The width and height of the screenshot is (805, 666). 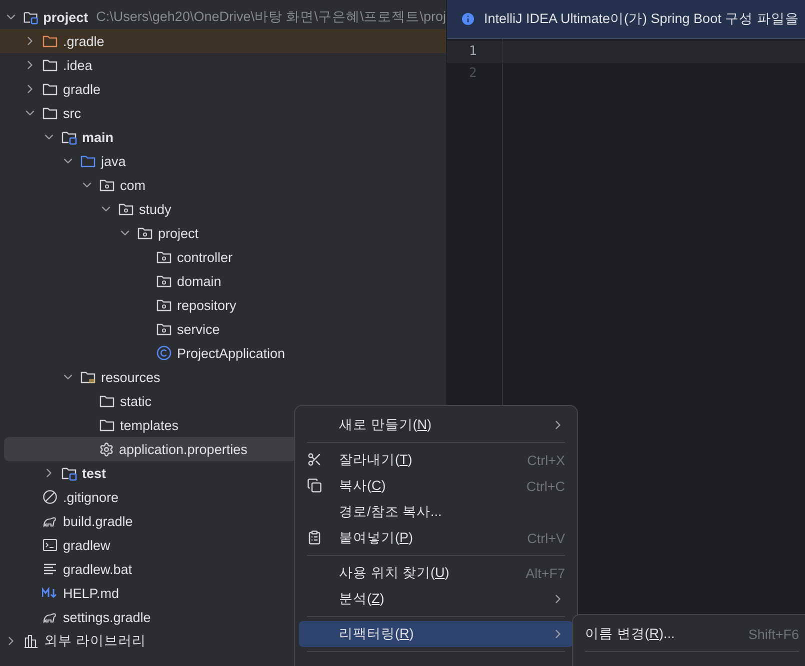 What do you see at coordinates (231, 353) in the screenshot?
I see `tree-item-label: ProjectApplication` at bounding box center [231, 353].